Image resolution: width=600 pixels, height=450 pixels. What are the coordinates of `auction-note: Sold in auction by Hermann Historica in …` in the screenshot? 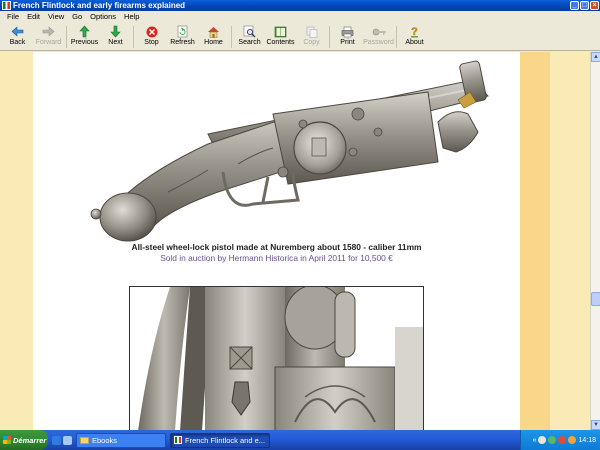 It's located at (276, 258).